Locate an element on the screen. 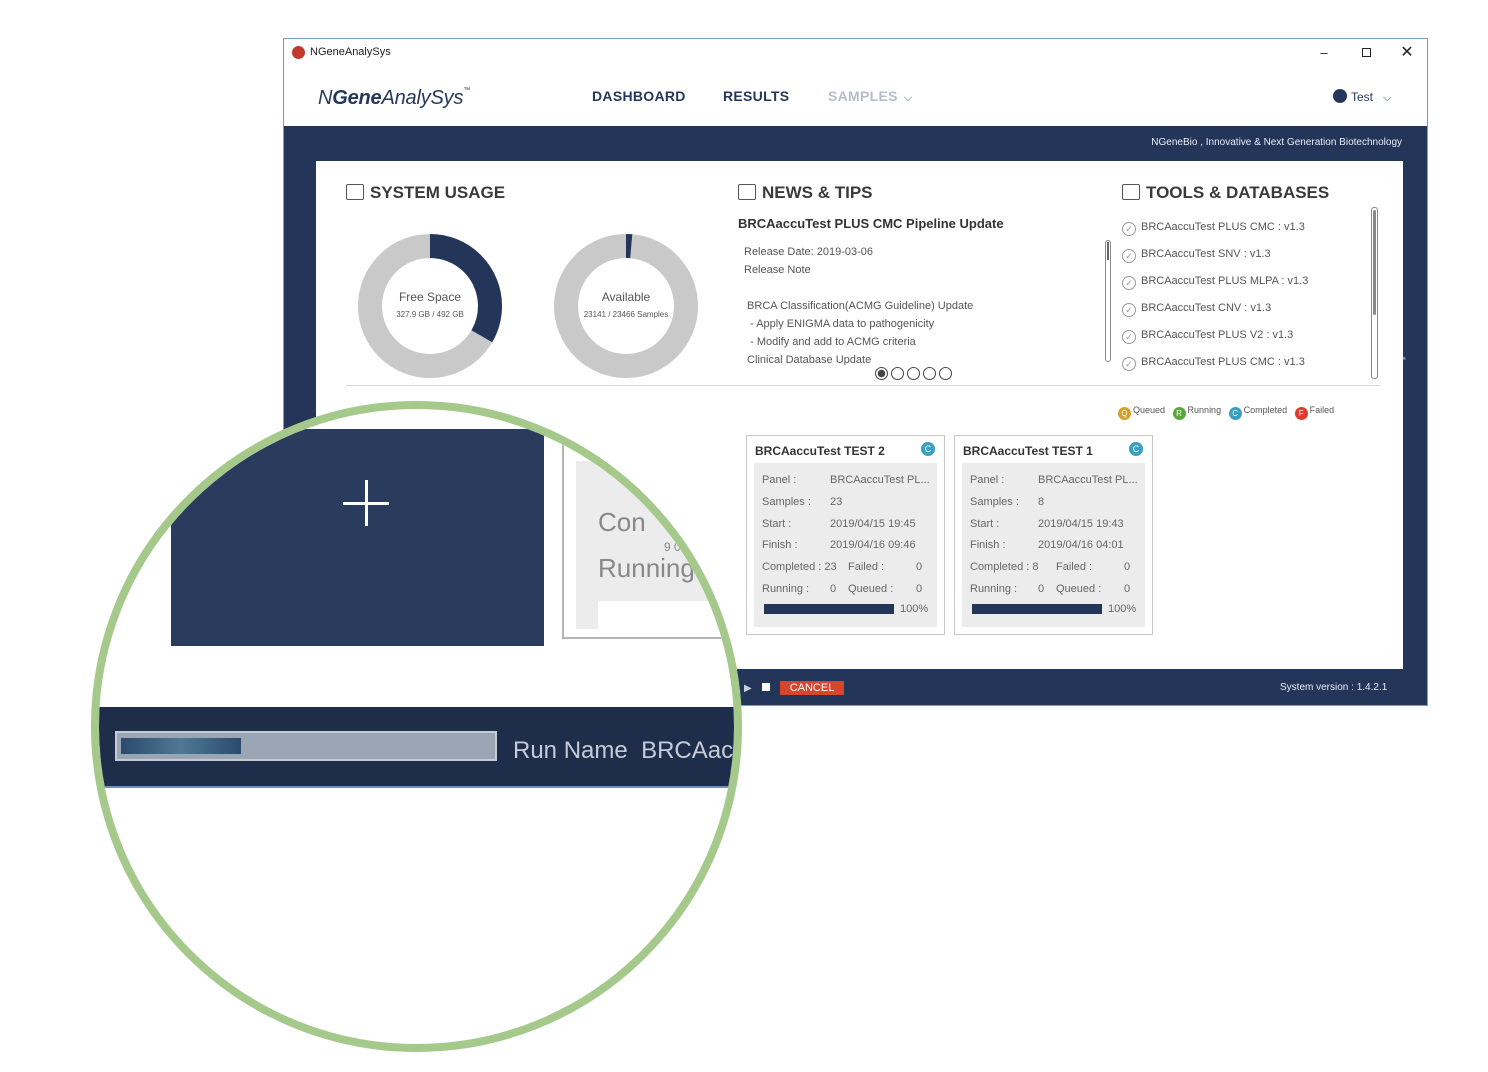 Image resolution: width=1488 pixels, height=1072 pixels. tab-samples-label: SAMPLES is located at coordinates (863, 96).